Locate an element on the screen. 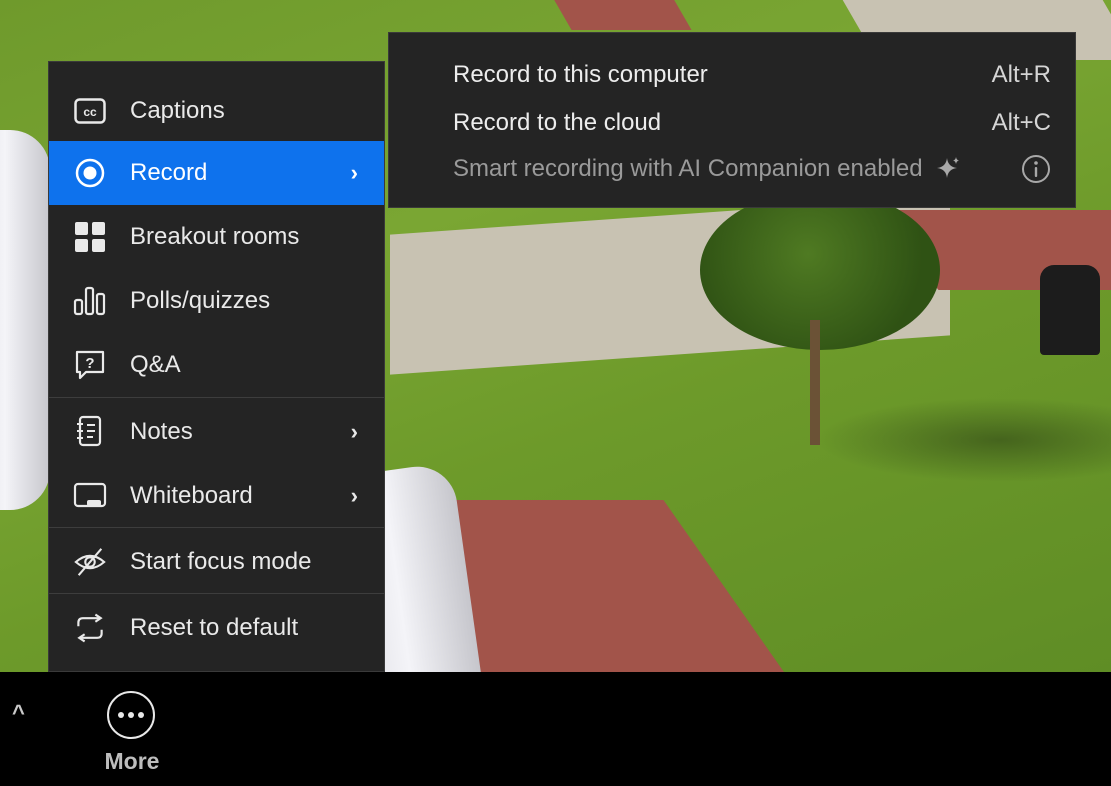 The image size is (1111, 786). menu-item-qa: ? Q&A is located at coordinates (216, 365).